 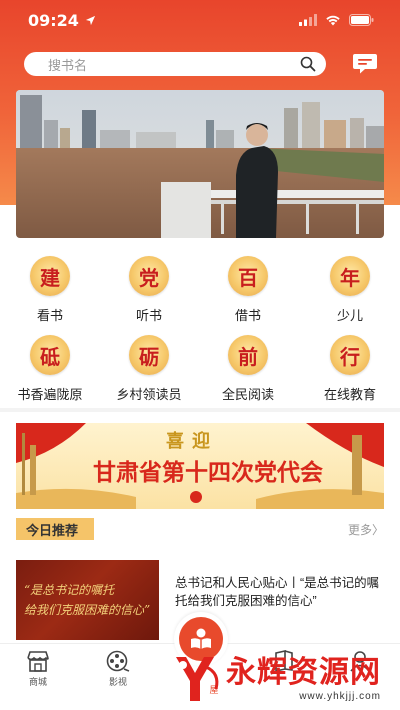 I want to click on seal-glyph: 砥, so click(x=50, y=356).